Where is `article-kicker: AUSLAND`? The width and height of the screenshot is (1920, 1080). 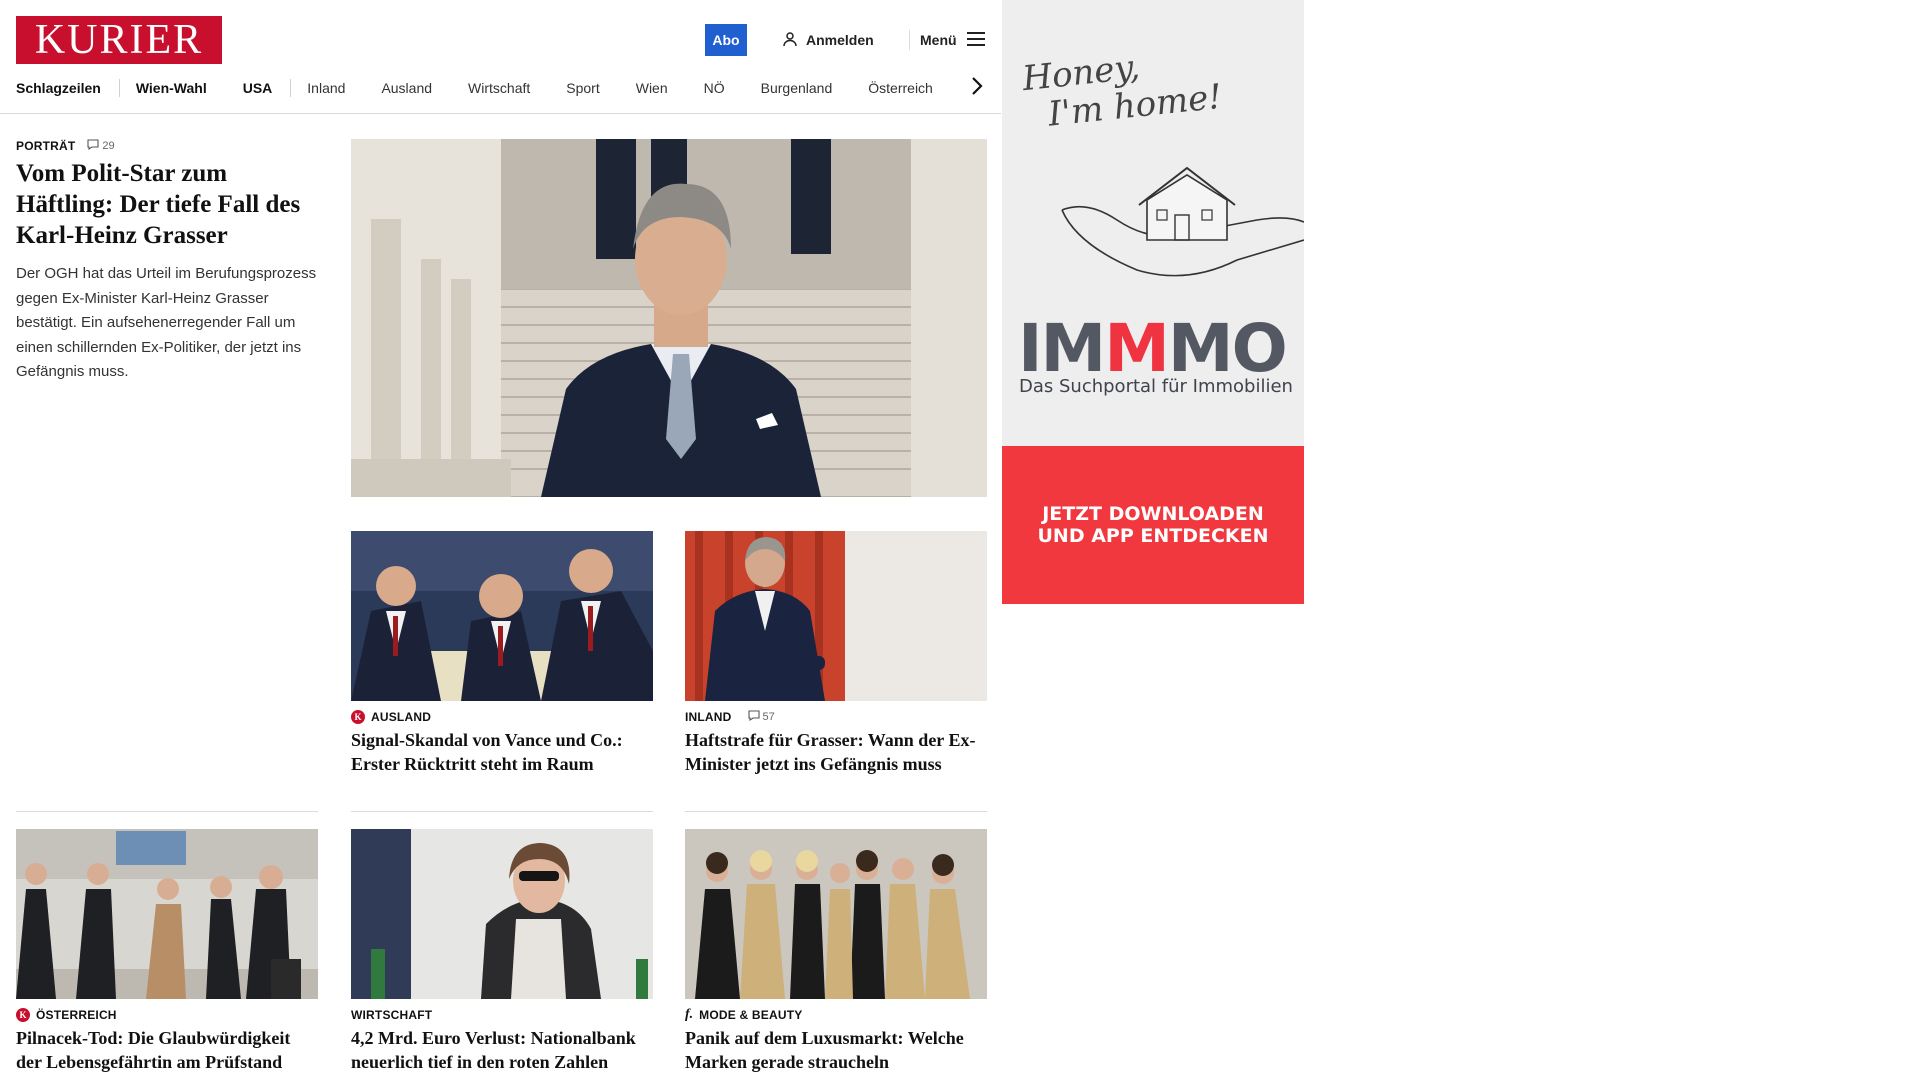 article-kicker: AUSLAND is located at coordinates (401, 717).